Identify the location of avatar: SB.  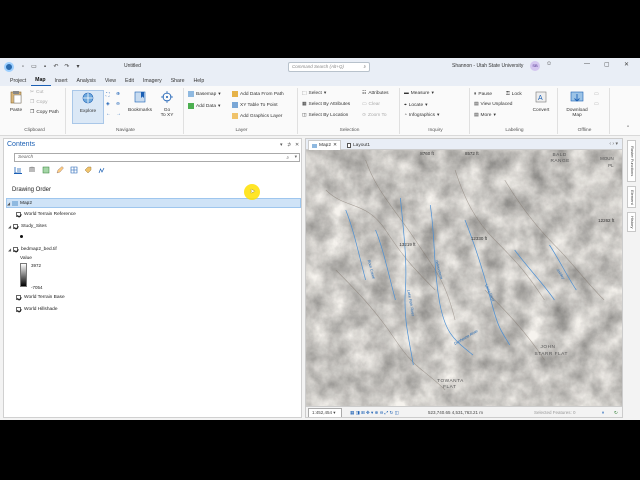
(535, 66).